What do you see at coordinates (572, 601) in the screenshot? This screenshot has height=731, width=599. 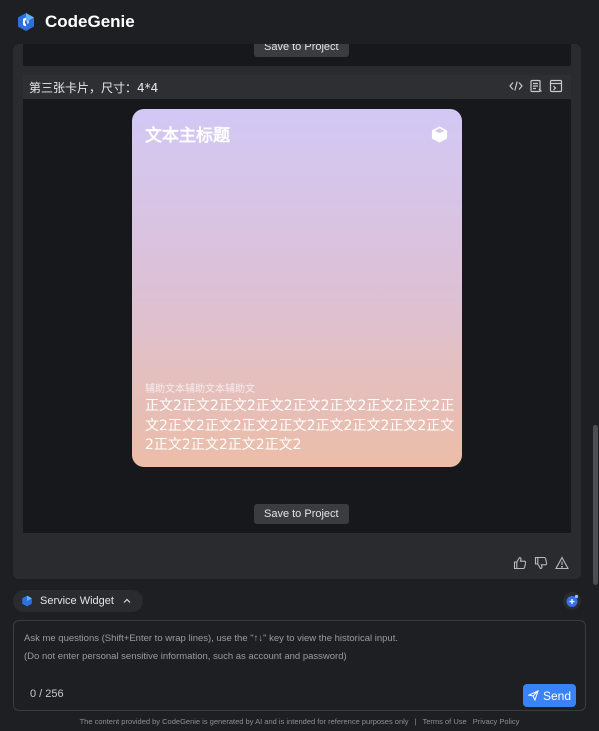 I see `new-chat-icon` at bounding box center [572, 601].